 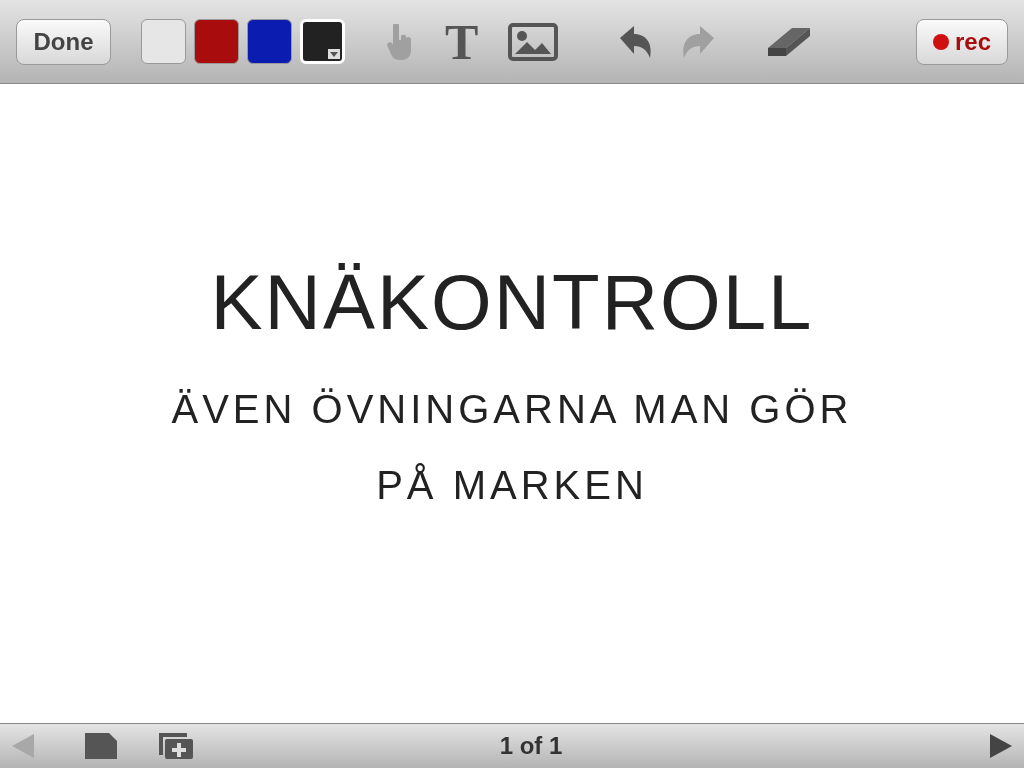 I want to click on handwritten-text: ÄVEN ÖVNINGARNA MAN GÖR, so click(x=512, y=409).